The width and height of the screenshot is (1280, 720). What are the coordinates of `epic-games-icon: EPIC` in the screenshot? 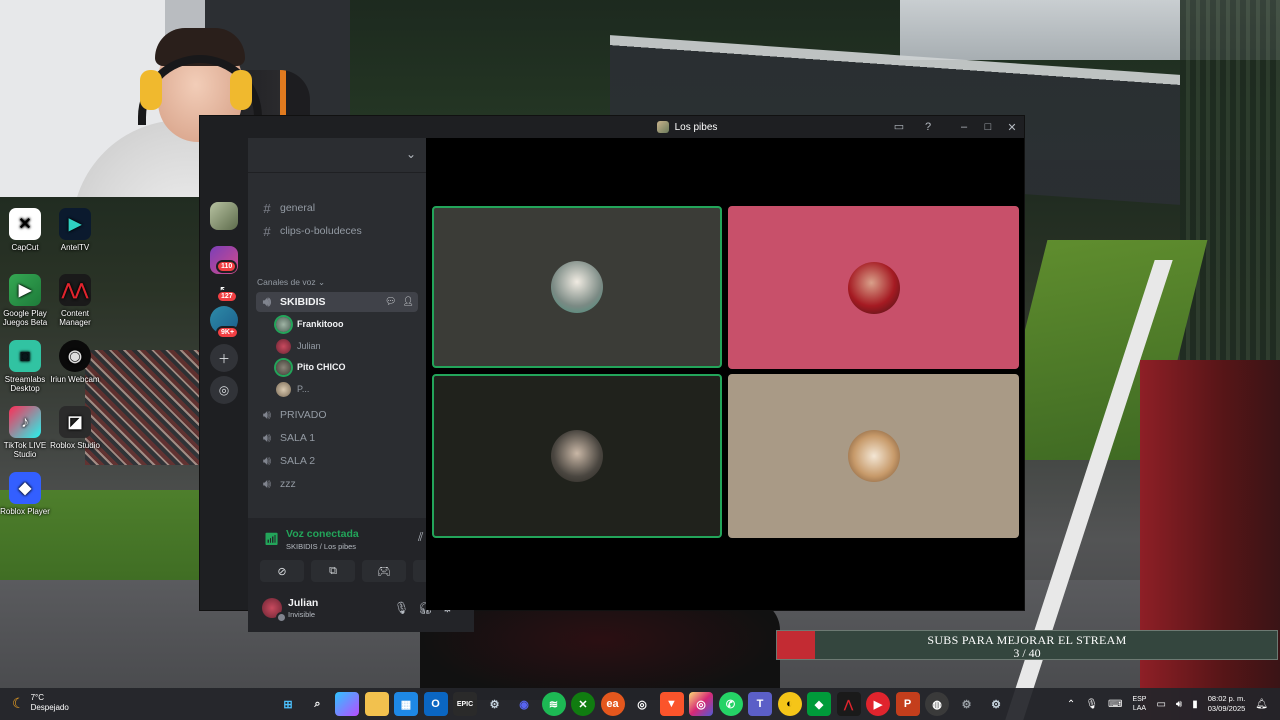 It's located at (465, 704).